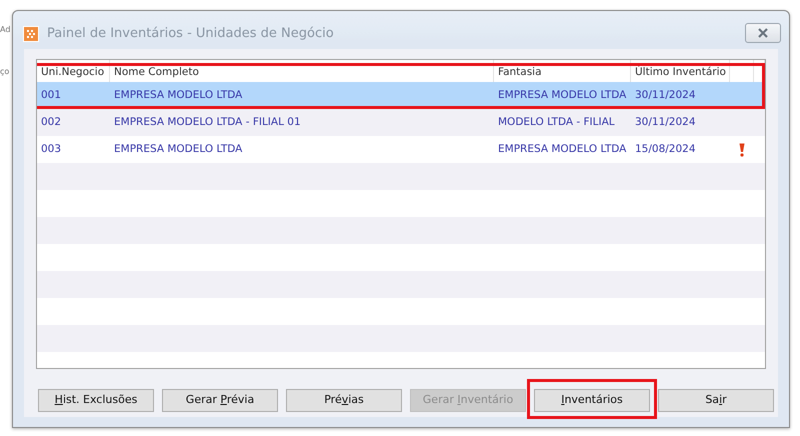 The width and height of the screenshot is (800, 436). I want to click on table-cell-text: 002, so click(51, 122).